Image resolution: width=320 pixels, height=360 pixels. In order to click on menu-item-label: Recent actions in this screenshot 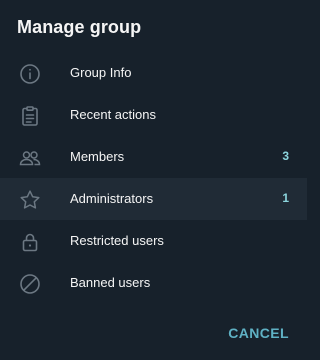, I will do `click(113, 114)`.